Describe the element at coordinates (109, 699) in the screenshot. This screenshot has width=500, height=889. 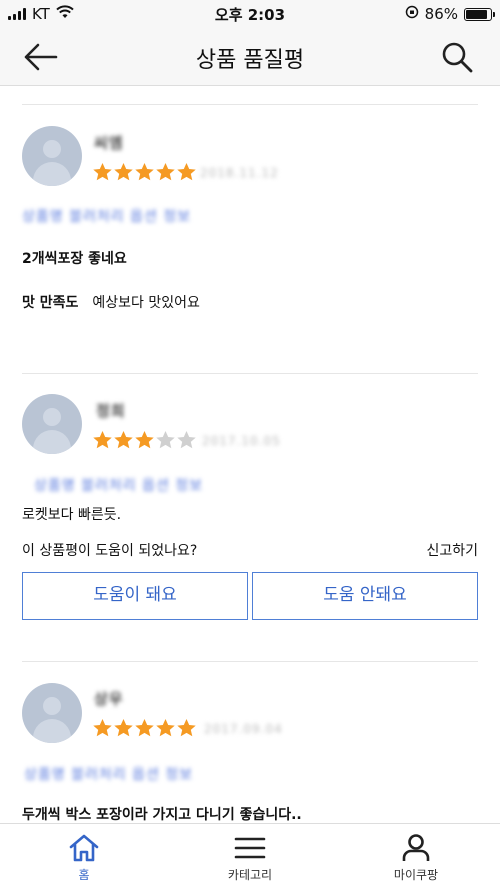
I see `reviewer-name: 상우` at that location.